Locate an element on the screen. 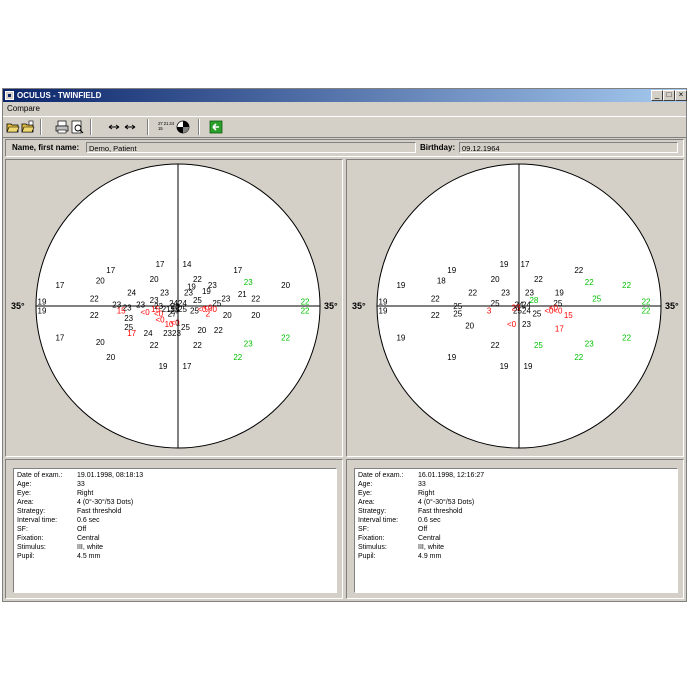  gray-scale-icon is located at coordinates (183, 127).